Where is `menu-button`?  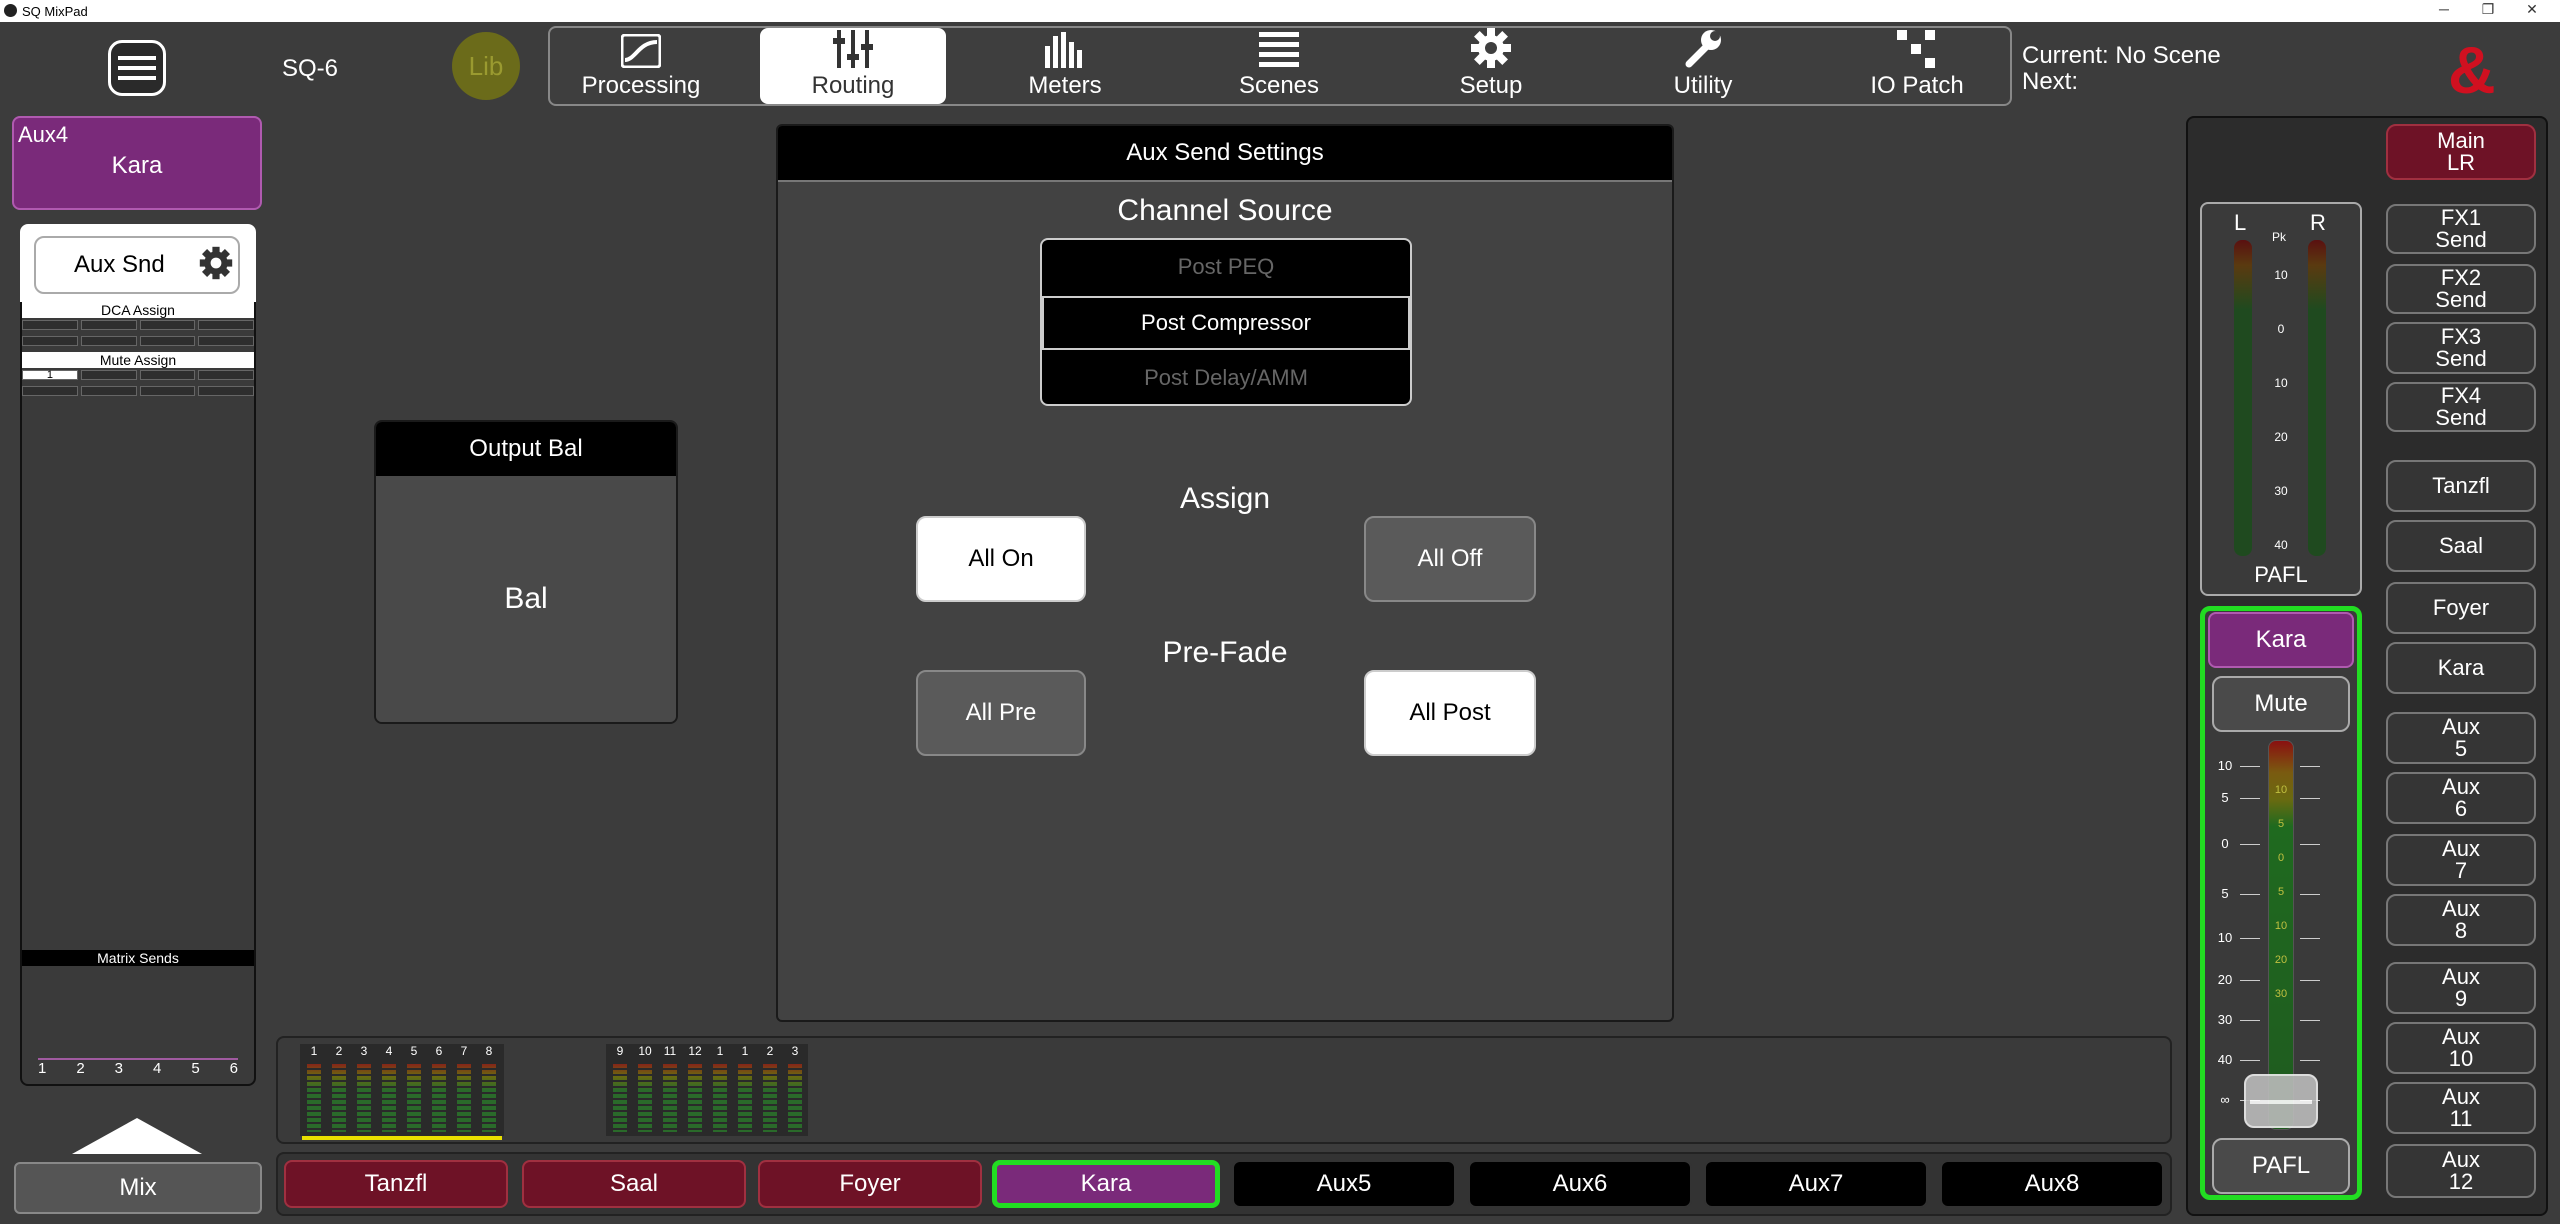 menu-button is located at coordinates (137, 68).